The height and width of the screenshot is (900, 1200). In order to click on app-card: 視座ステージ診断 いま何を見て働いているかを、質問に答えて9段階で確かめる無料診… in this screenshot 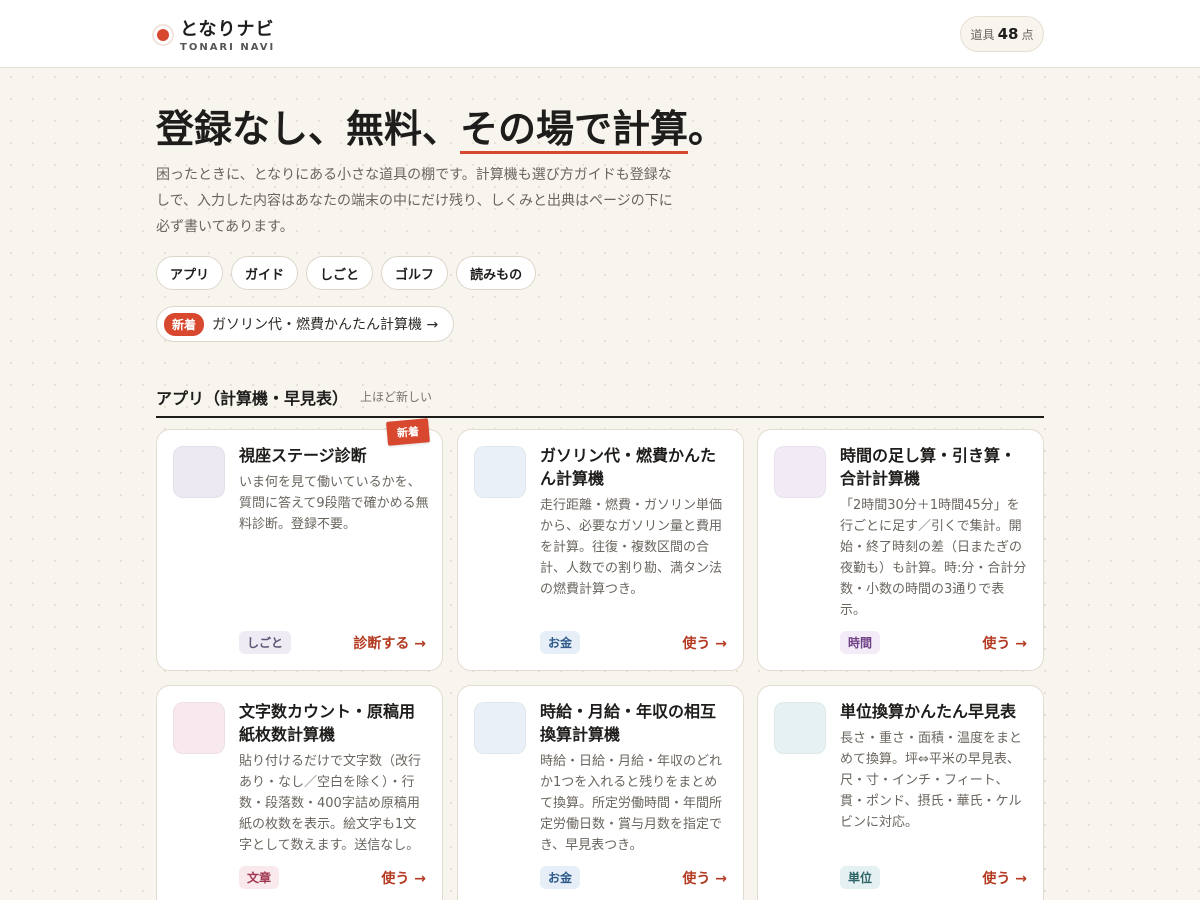, I will do `click(299, 550)`.